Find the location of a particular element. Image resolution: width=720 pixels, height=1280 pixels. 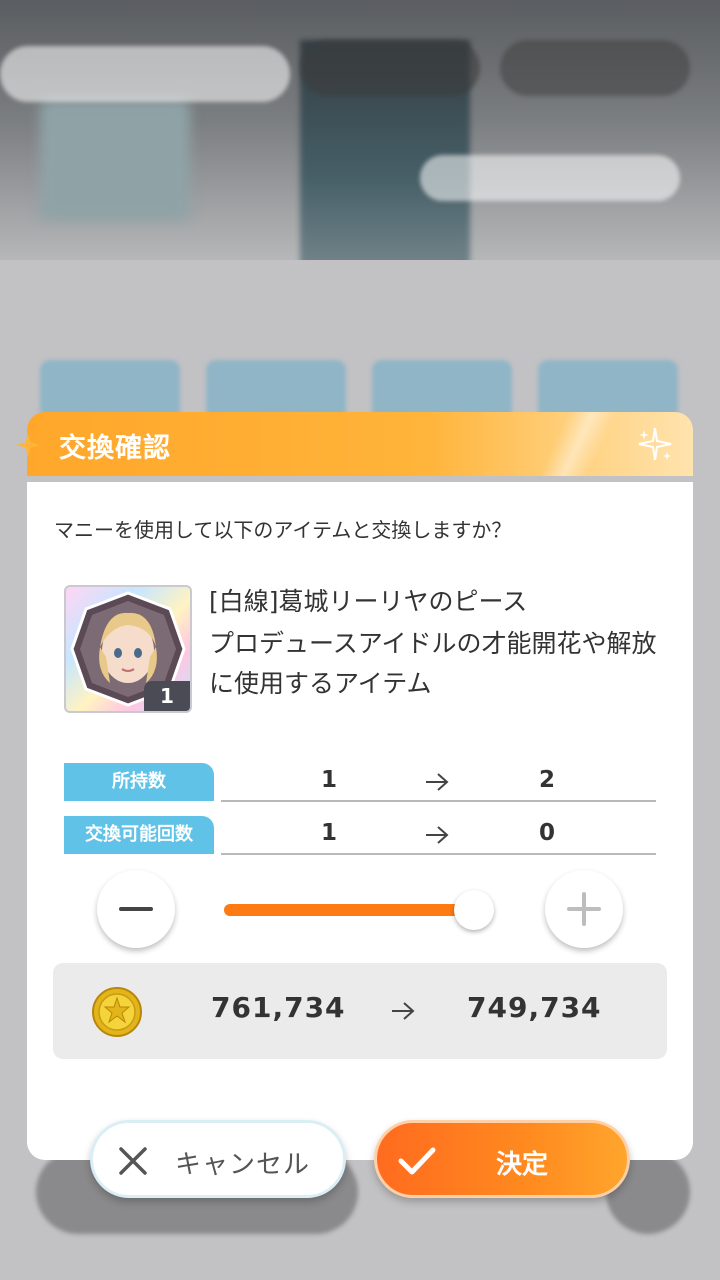

confirm-button: 決定 is located at coordinates (502, 1159).